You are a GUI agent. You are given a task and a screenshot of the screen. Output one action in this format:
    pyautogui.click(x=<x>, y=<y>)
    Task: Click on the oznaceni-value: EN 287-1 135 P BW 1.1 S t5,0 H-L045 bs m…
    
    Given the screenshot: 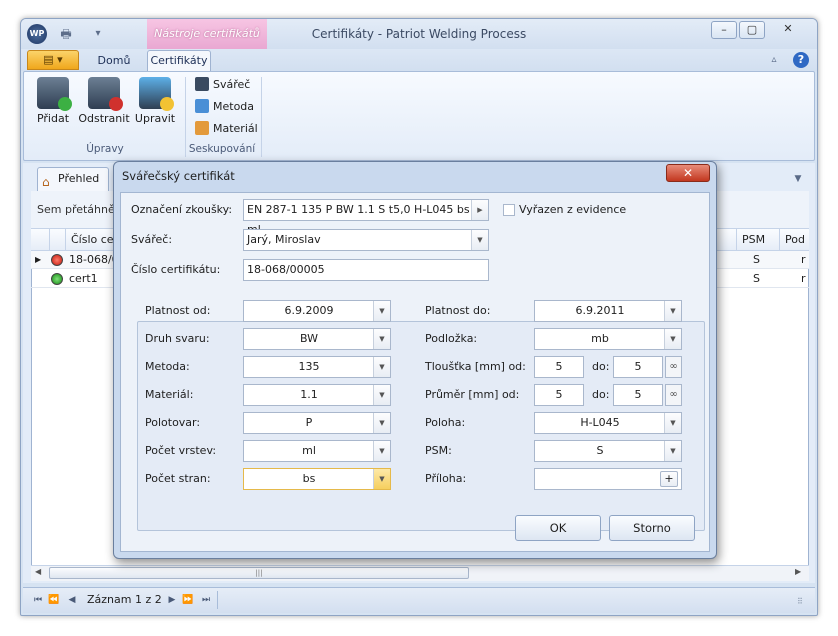 What is the action you would take?
    pyautogui.click(x=358, y=219)
    